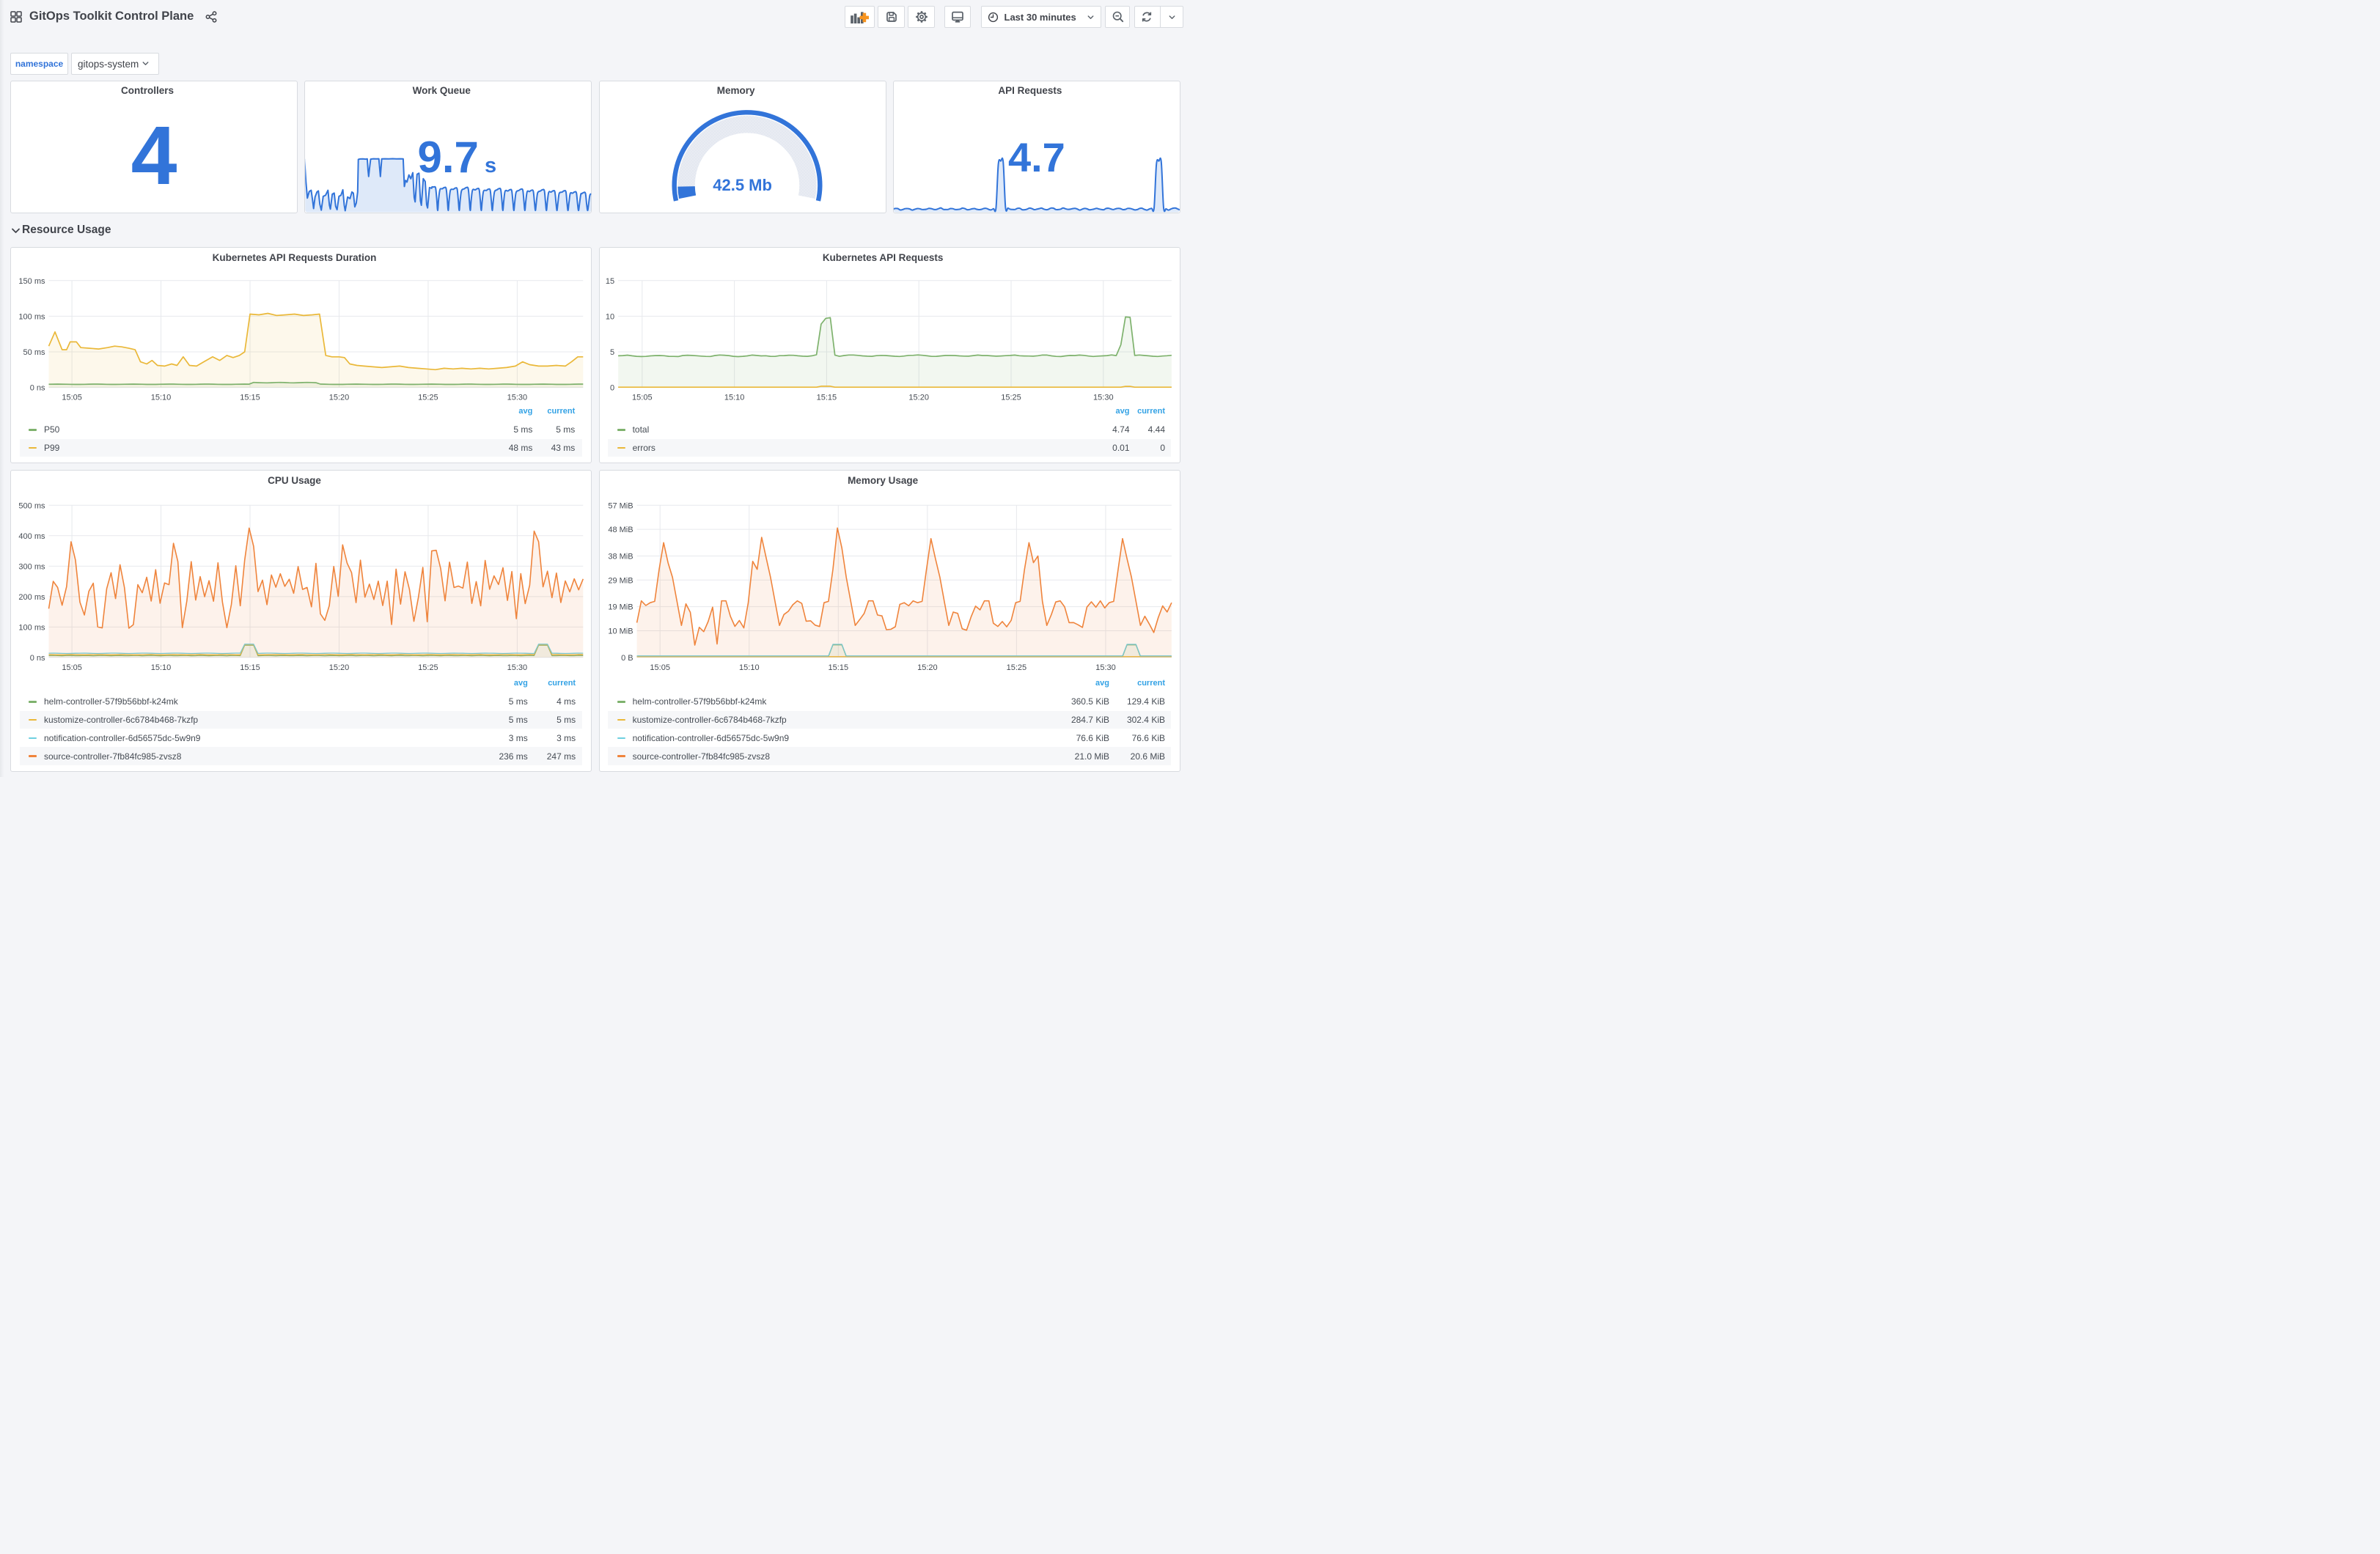 Image resolution: width=2380 pixels, height=1554 pixels. What do you see at coordinates (610, 316) in the screenshot?
I see `svg-text: 10` at bounding box center [610, 316].